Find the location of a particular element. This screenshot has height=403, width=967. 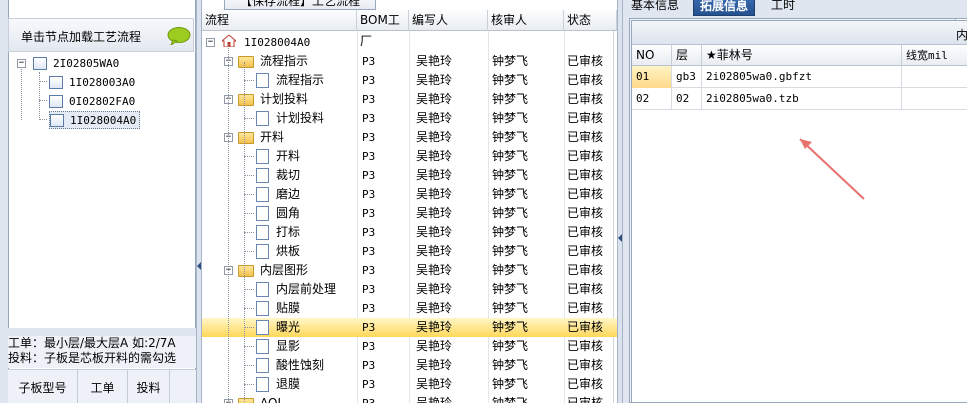

load-process-label: 单击节点加载工艺流程 is located at coordinates (81, 37).